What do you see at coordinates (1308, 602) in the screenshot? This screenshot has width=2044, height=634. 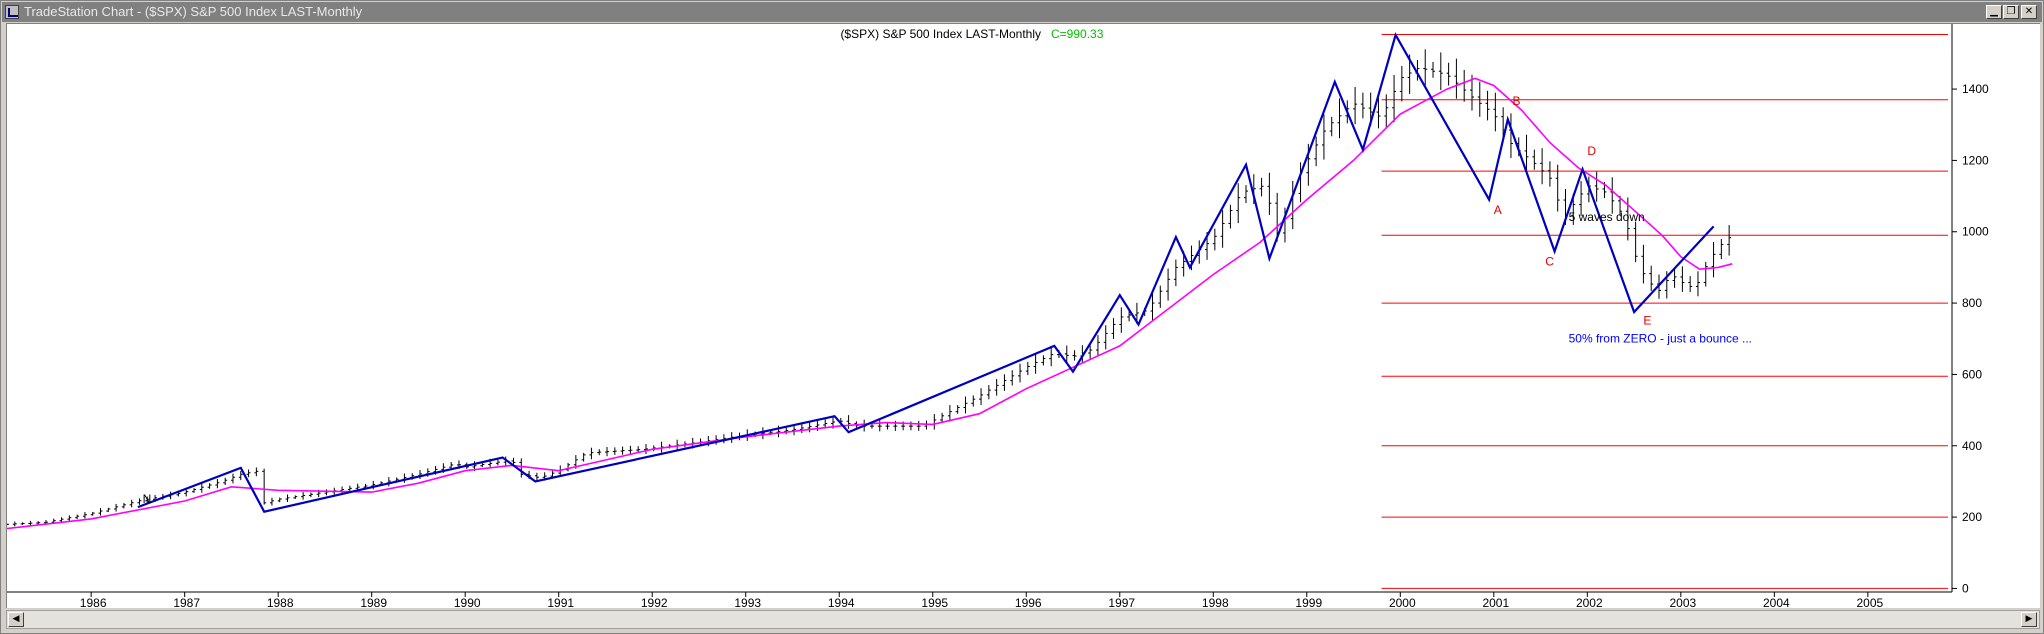 I see `x-tick-label-13: 1999` at bounding box center [1308, 602].